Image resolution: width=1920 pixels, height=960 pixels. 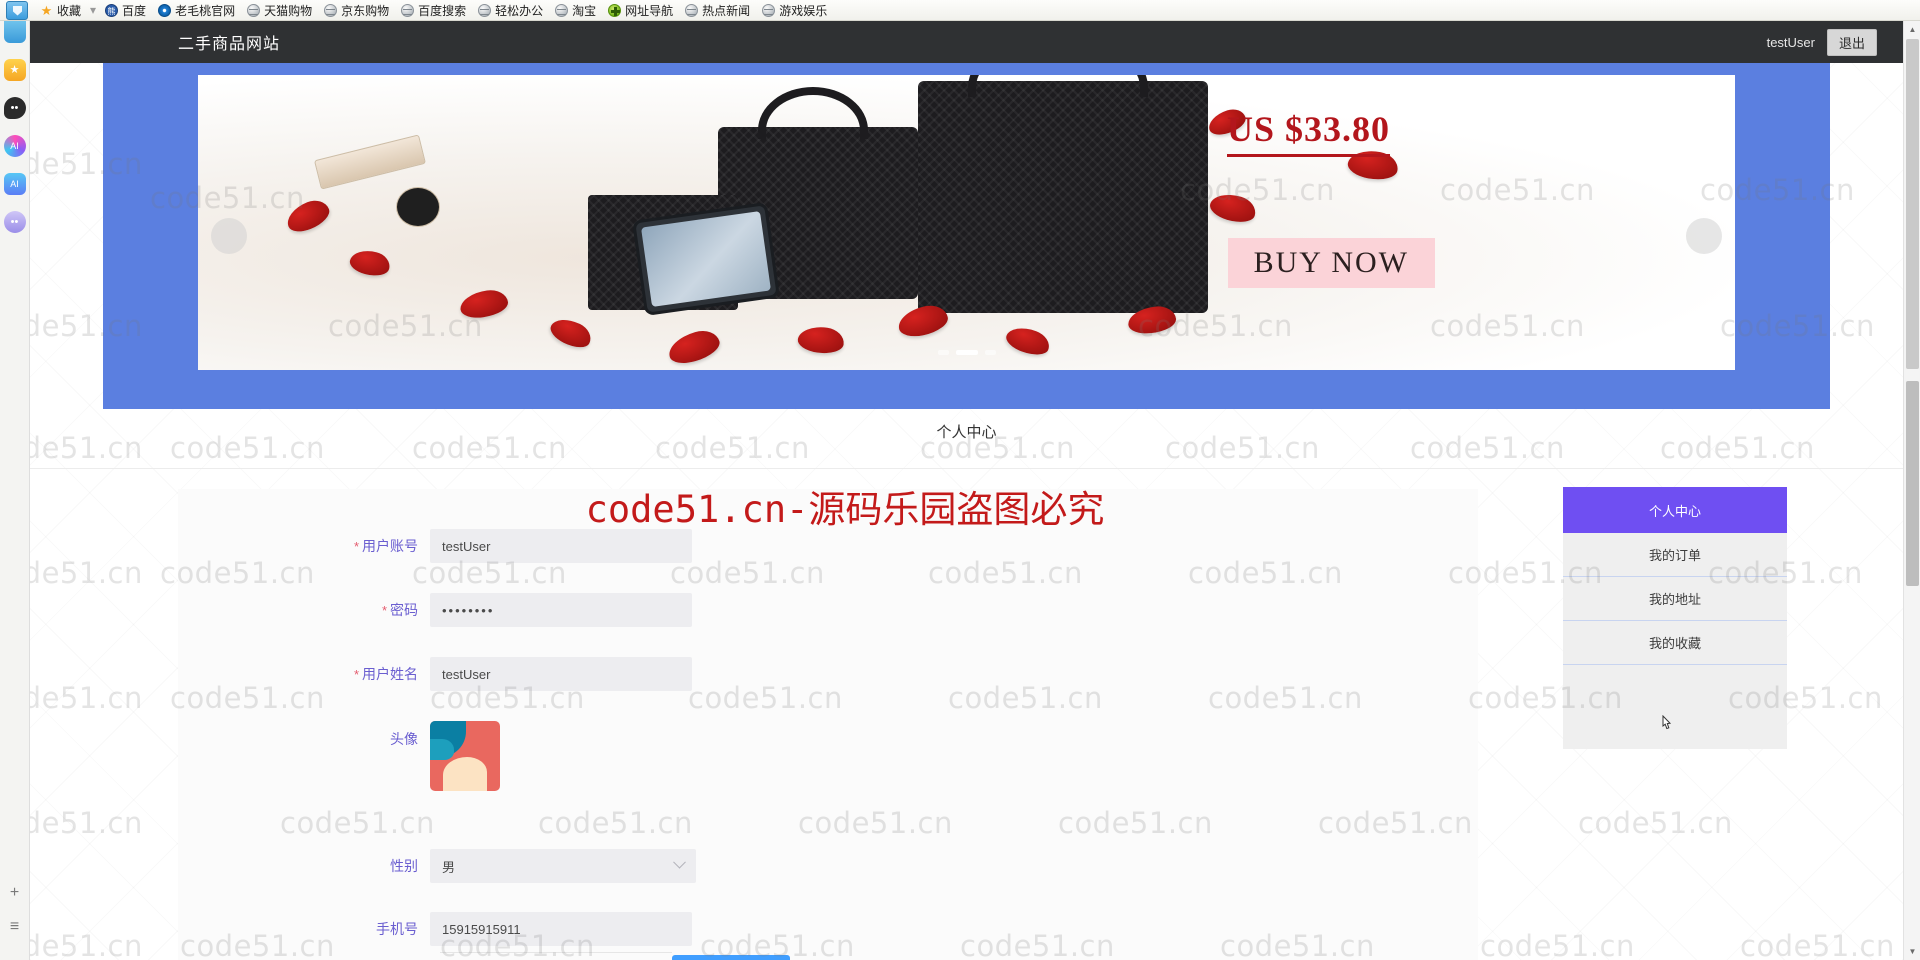 What do you see at coordinates (584, 10) in the screenshot?
I see `bookmark-label: 淘宝` at bounding box center [584, 10].